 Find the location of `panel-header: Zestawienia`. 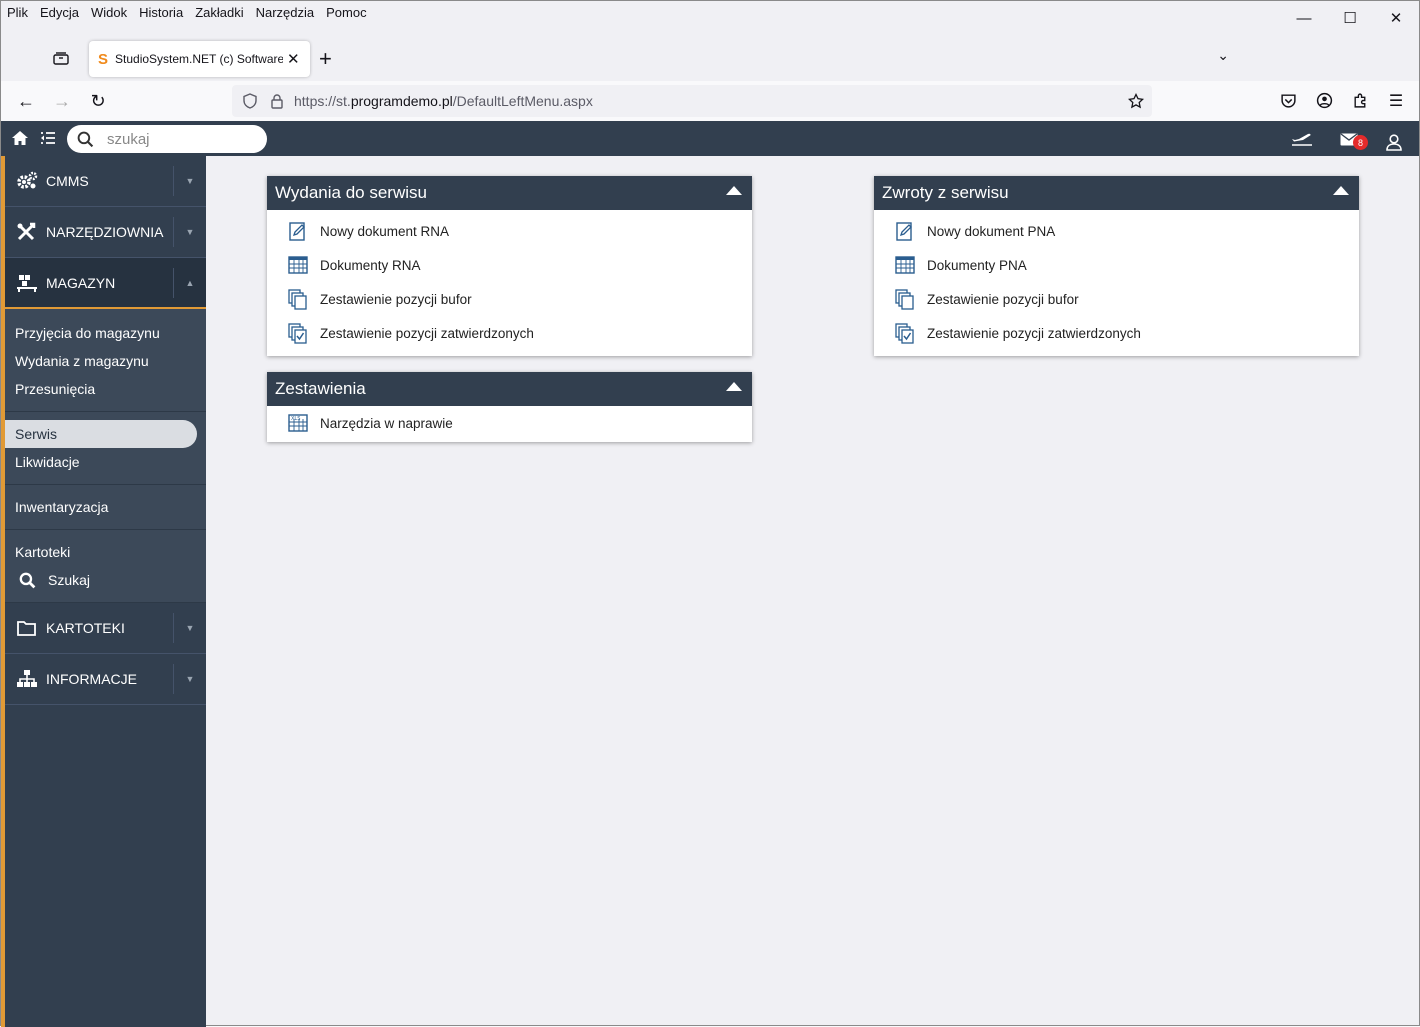

panel-header: Zestawienia is located at coordinates (509, 389).